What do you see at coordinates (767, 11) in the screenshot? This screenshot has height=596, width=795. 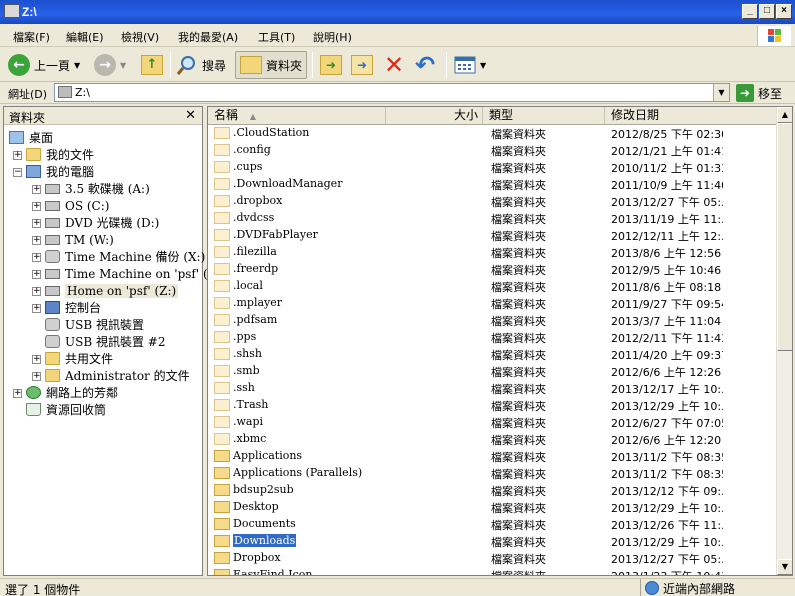 I see `maximize-button: □` at bounding box center [767, 11].